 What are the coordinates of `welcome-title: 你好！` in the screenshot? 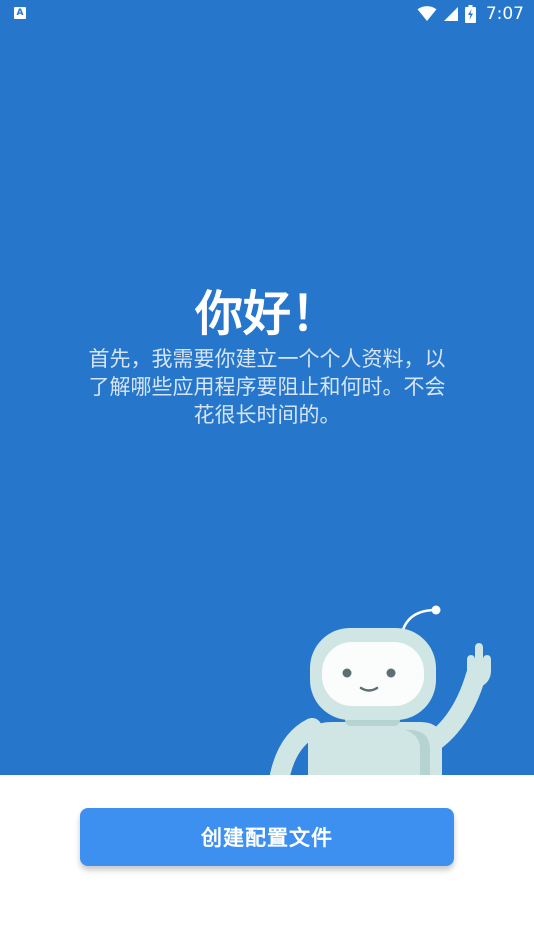 It's located at (266, 314).